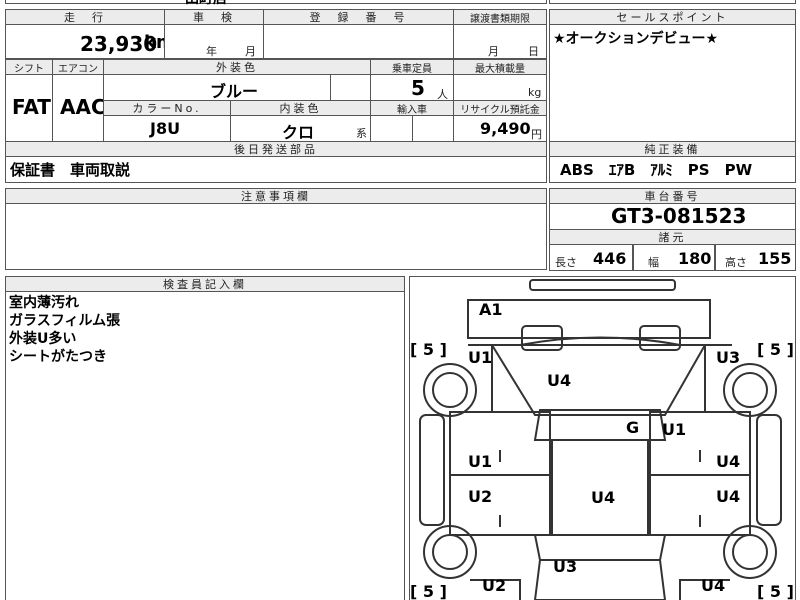  Describe the element at coordinates (728, 357) in the screenshot. I see `diagram-fender-r: U3` at that location.